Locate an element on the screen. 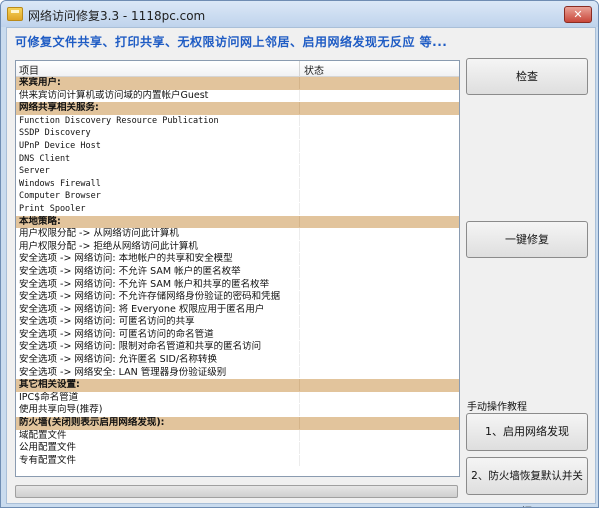  item-label: 使用共享向导(推荐) is located at coordinates (61, 410).